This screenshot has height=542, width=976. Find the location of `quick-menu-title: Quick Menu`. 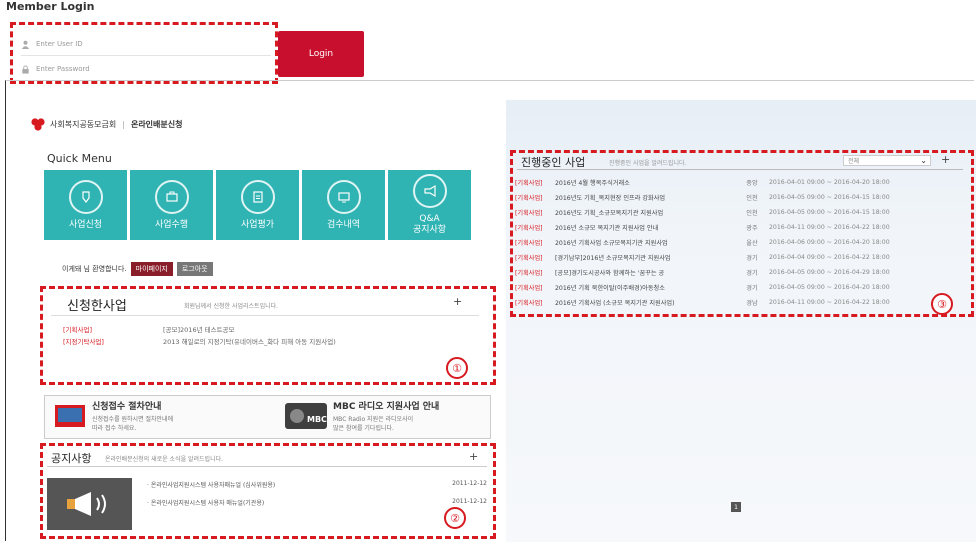

quick-menu-title: Quick Menu is located at coordinates (79, 158).